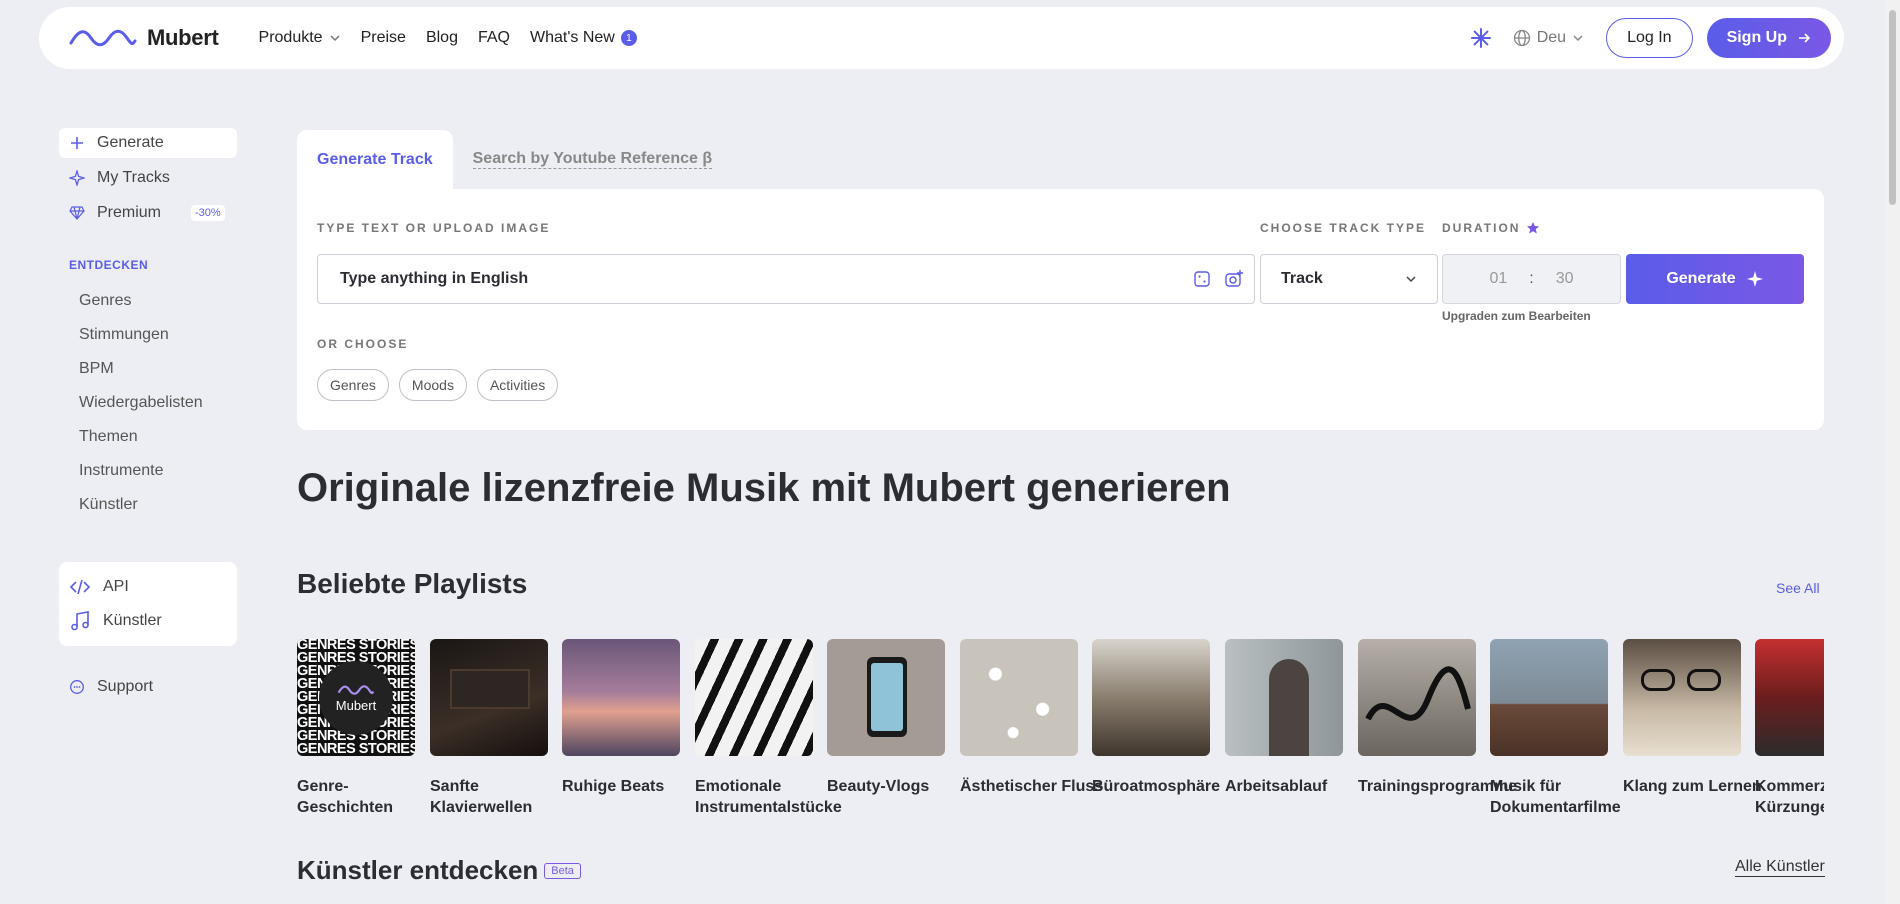 Image resolution: width=1900 pixels, height=904 pixels. What do you see at coordinates (434, 228) in the screenshot?
I see `text-input-label: TYPE TEXT OR UPLOAD IMAGE` at bounding box center [434, 228].